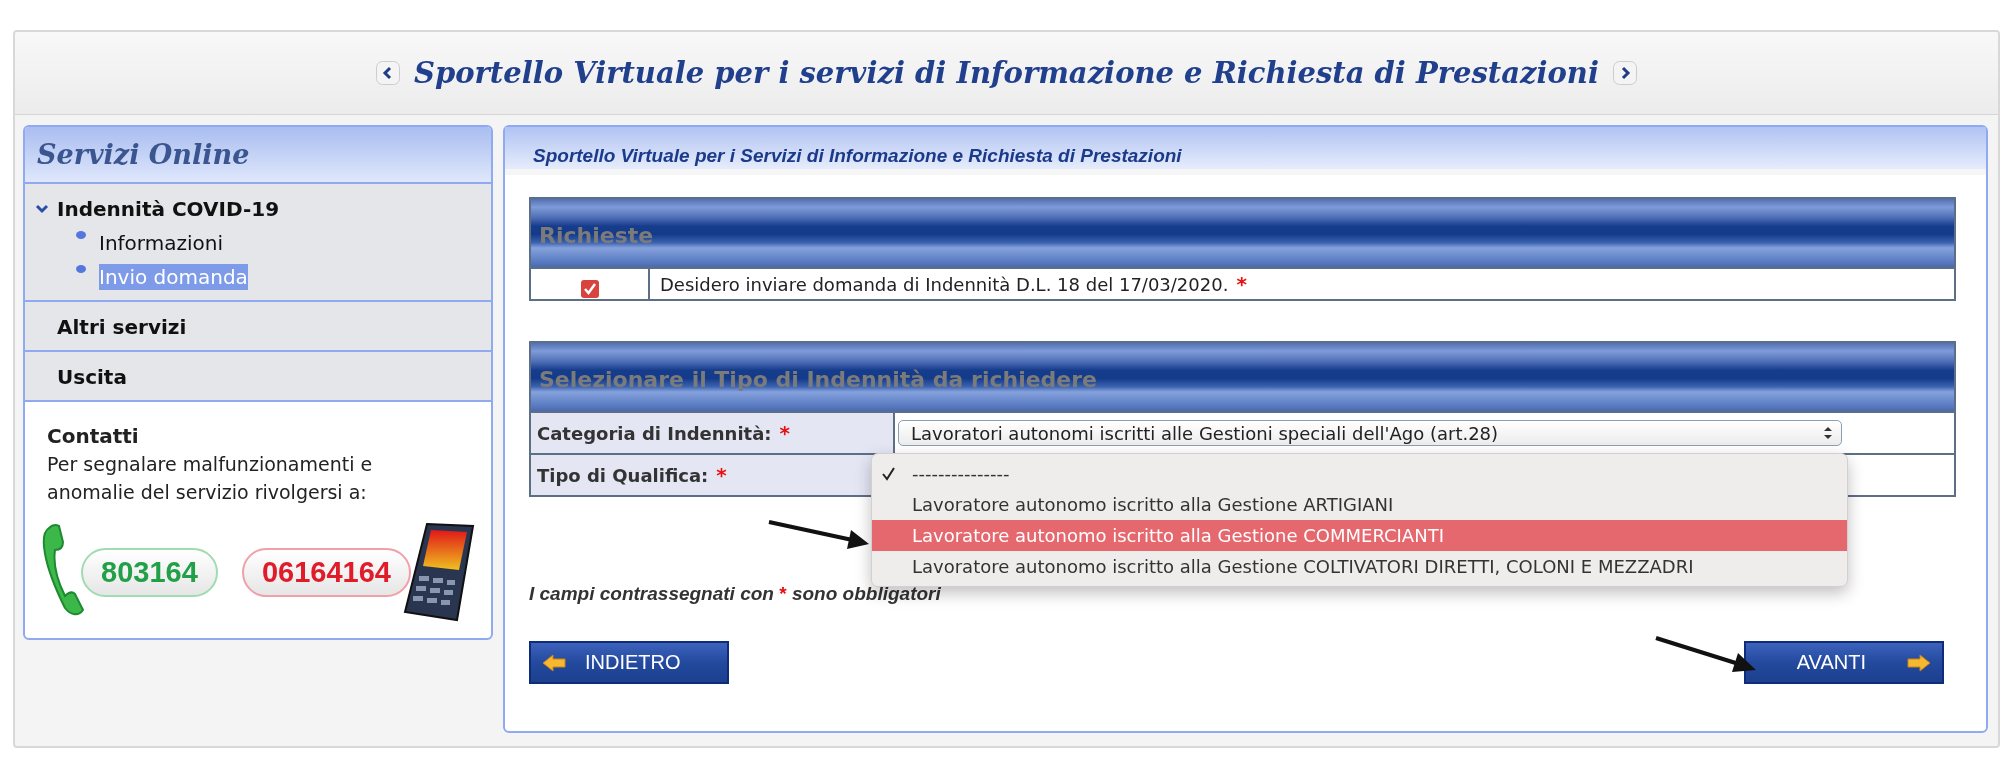  Describe the element at coordinates (388, 73) in the screenshot. I see `chevron-left-icon` at that location.